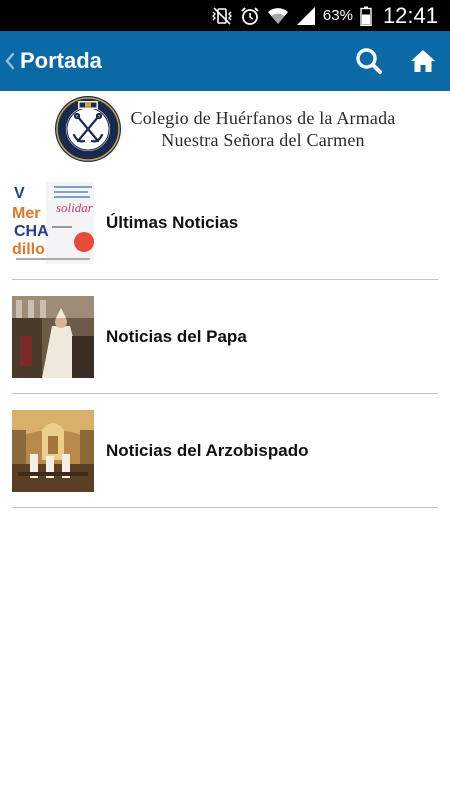 Image resolution: width=450 pixels, height=800 pixels. I want to click on page-title: Portada, so click(61, 60).